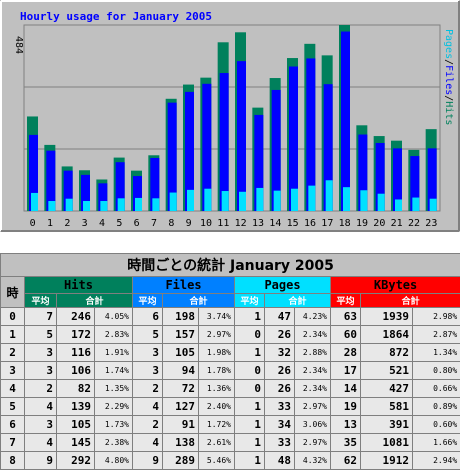  I want to click on files-total-cell: 289, so click(181, 461).